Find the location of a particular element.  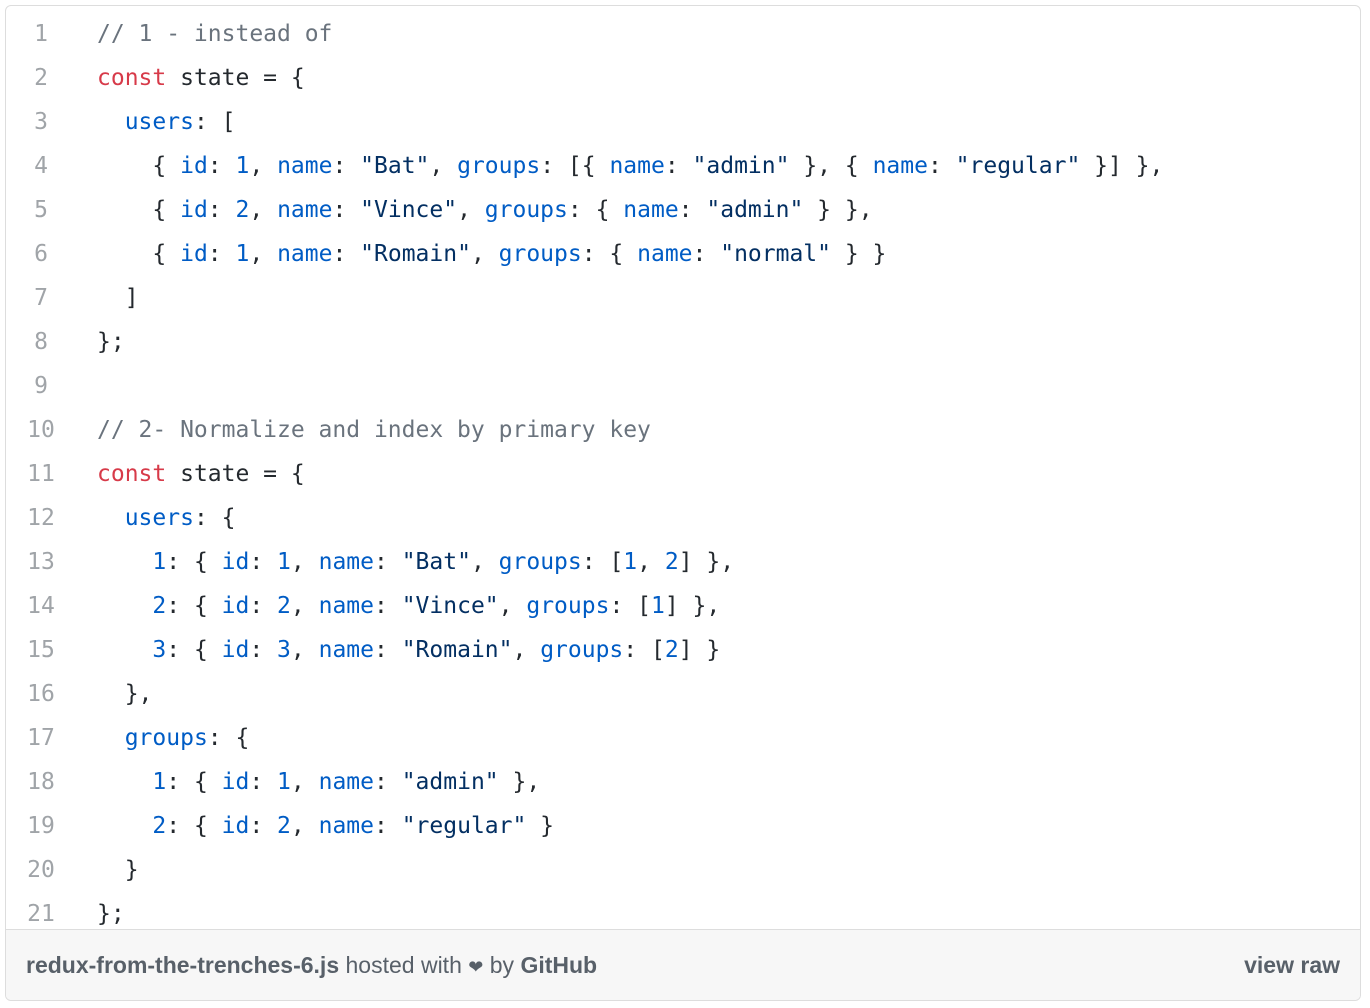

line-code: // 1 - instead of is located at coordinates (215, 34).